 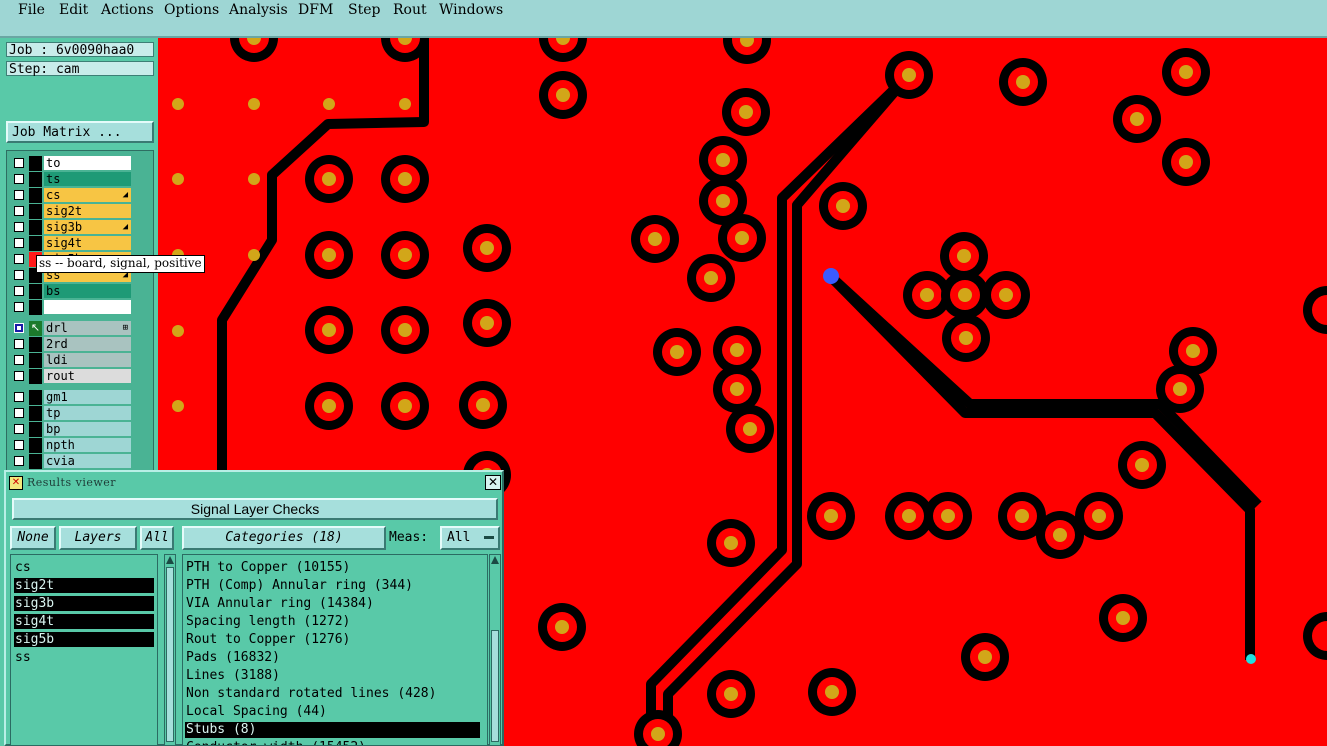 I want to click on menu-edit: Edit, so click(x=73, y=10).